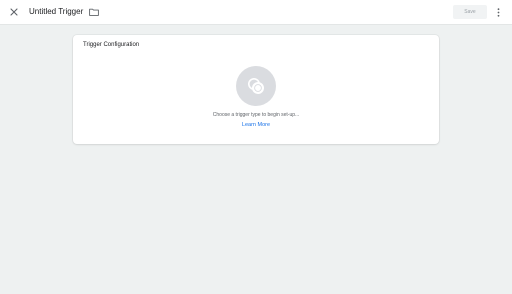 Image resolution: width=512 pixels, height=294 pixels. I want to click on more-vert-icon, so click(498, 12).